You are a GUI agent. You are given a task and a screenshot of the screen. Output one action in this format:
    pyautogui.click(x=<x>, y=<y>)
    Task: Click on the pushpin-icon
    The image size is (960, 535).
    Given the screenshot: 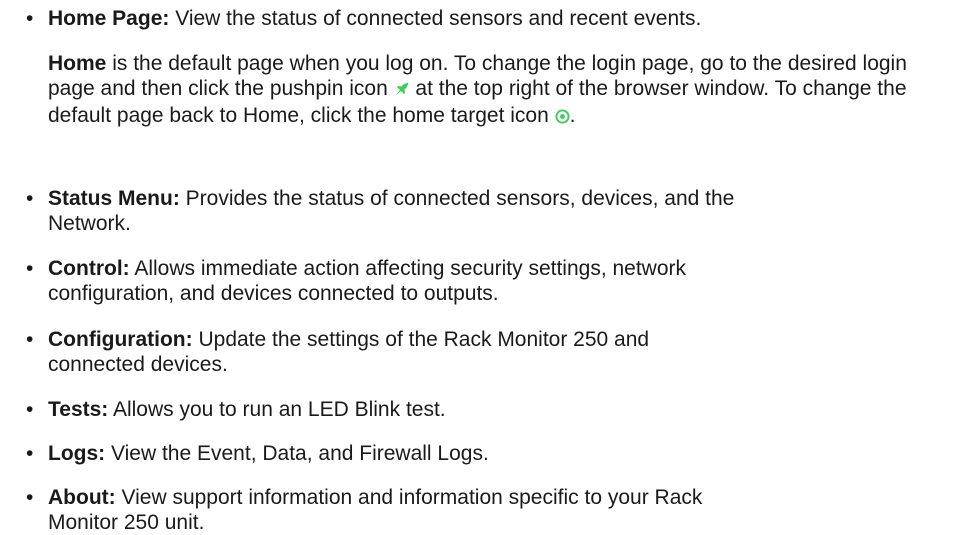 What is the action you would take?
    pyautogui.click(x=402, y=90)
    